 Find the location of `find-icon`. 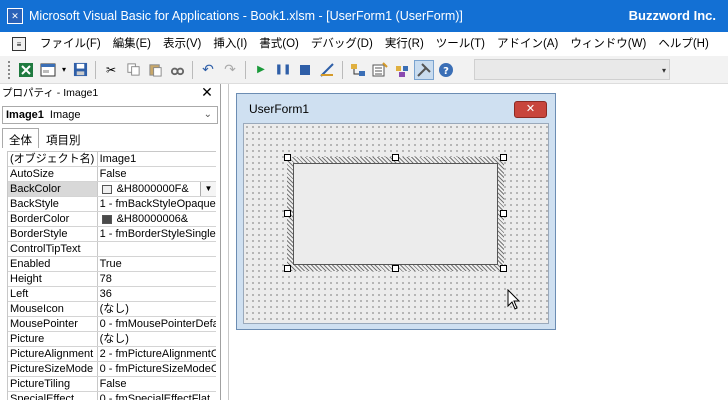

find-icon is located at coordinates (177, 70).